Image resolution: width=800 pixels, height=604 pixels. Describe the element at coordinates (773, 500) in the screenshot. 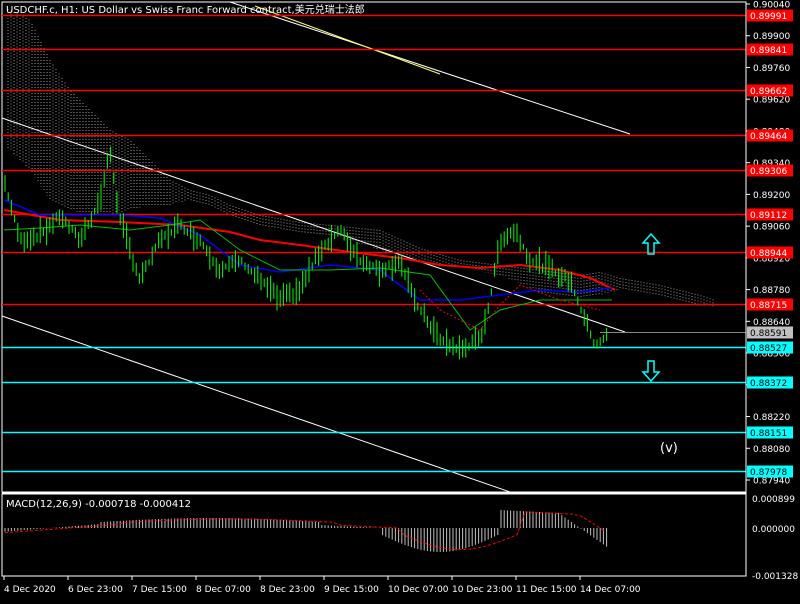

I see `macd-tick-top: 0.000899` at that location.